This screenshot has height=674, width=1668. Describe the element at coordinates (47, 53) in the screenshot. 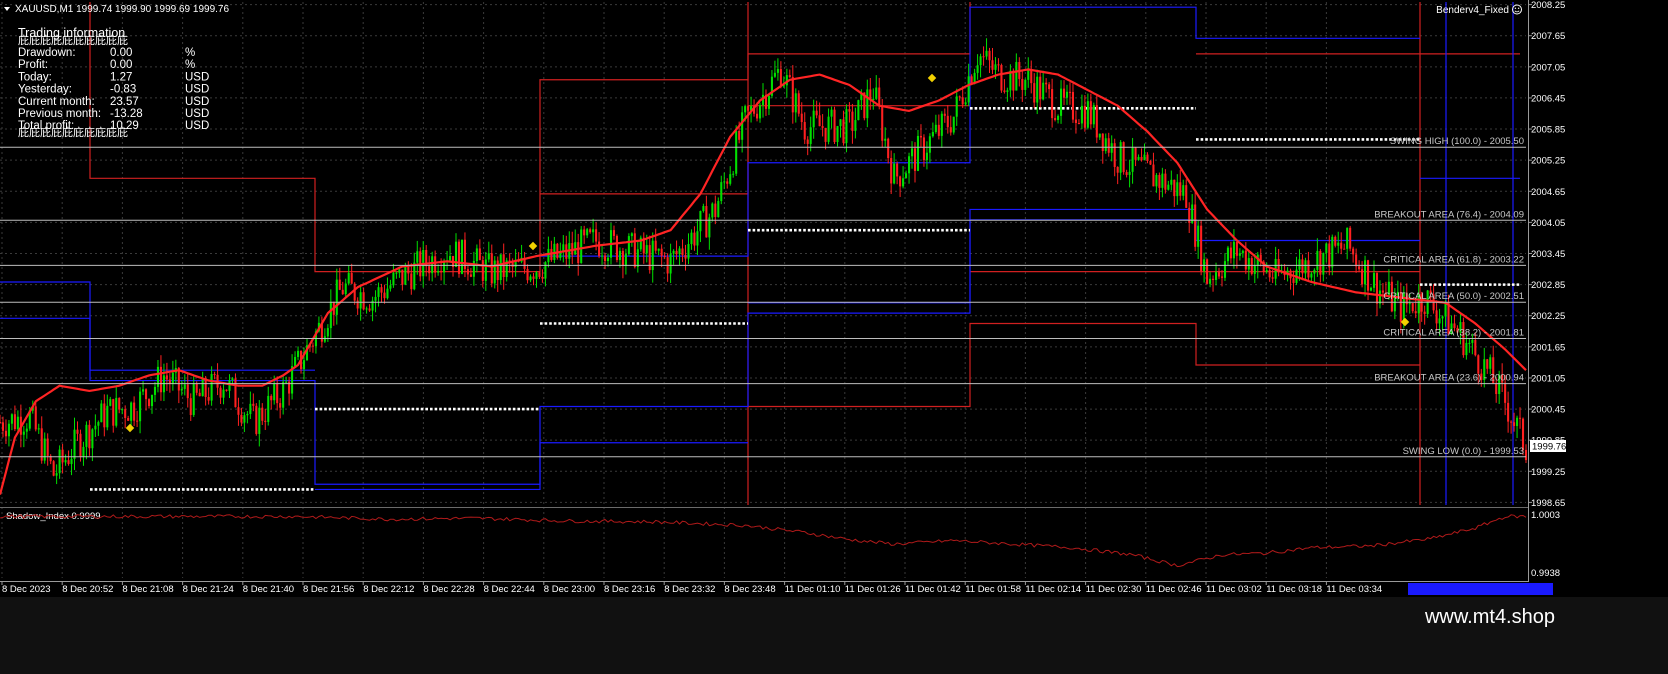

I see `info-label: Drawdown:` at that location.